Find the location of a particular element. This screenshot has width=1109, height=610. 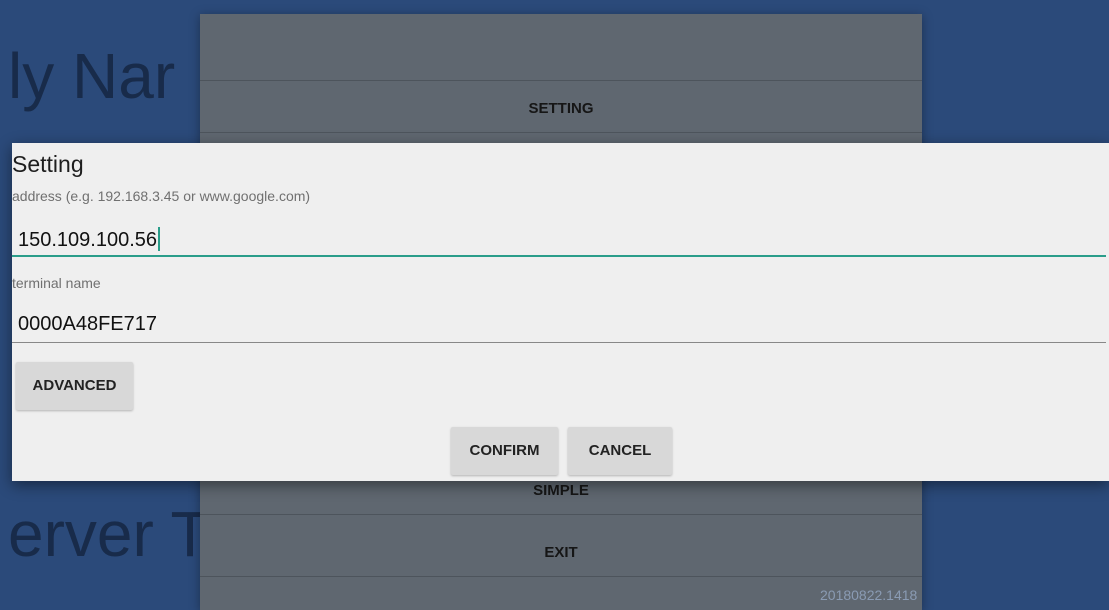

advanced-button: ADVANCED is located at coordinates (74, 386).